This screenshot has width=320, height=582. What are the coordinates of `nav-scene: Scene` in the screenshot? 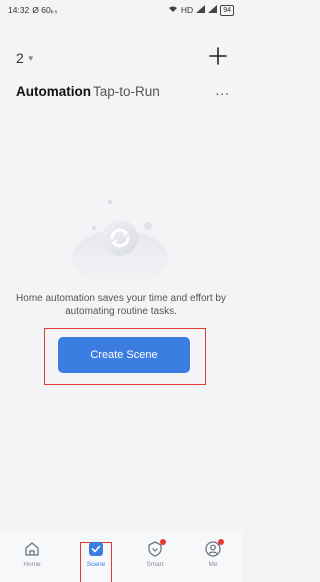 It's located at (96, 554).